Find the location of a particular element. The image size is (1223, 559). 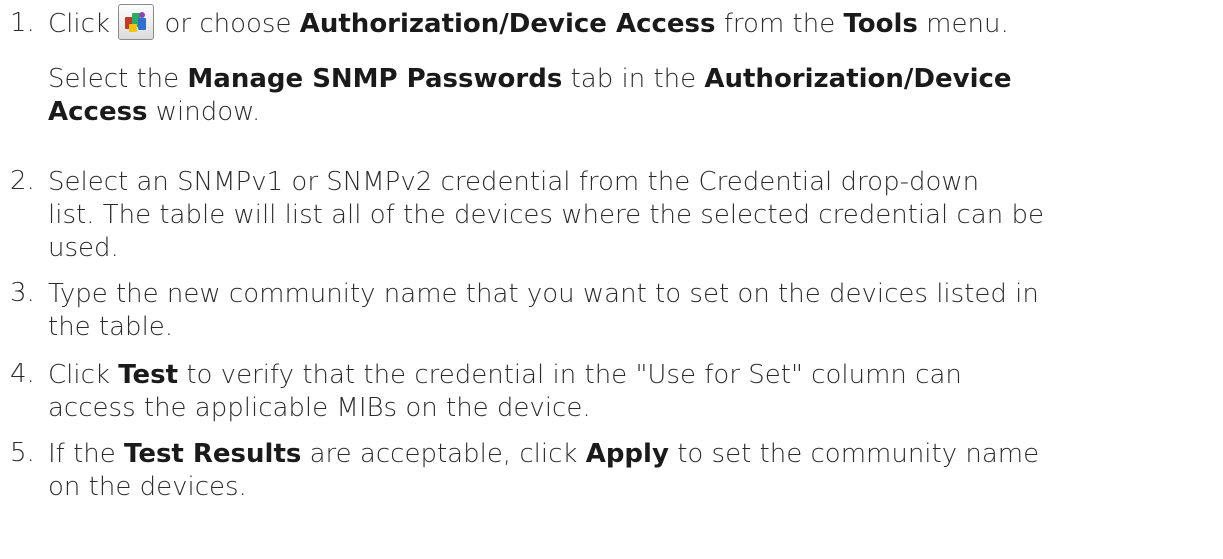

window-name-part-1: Authorization/Device is located at coordinates (858, 79).